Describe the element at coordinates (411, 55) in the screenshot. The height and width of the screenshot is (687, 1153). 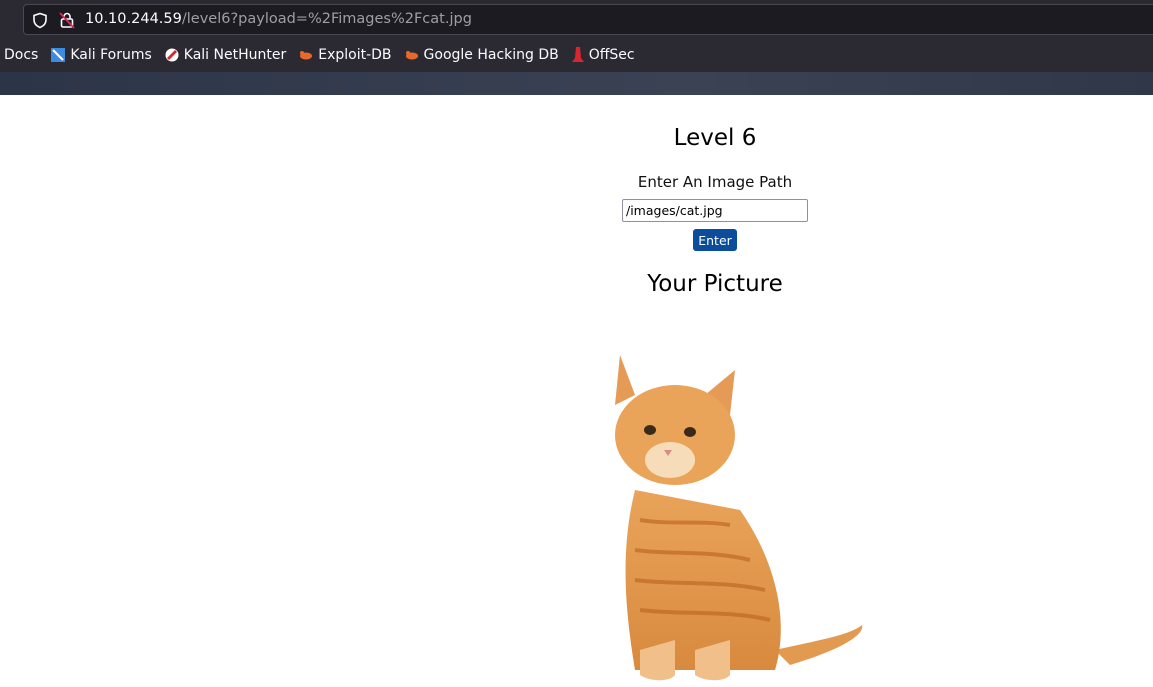
I see `ghdb-icon` at that location.